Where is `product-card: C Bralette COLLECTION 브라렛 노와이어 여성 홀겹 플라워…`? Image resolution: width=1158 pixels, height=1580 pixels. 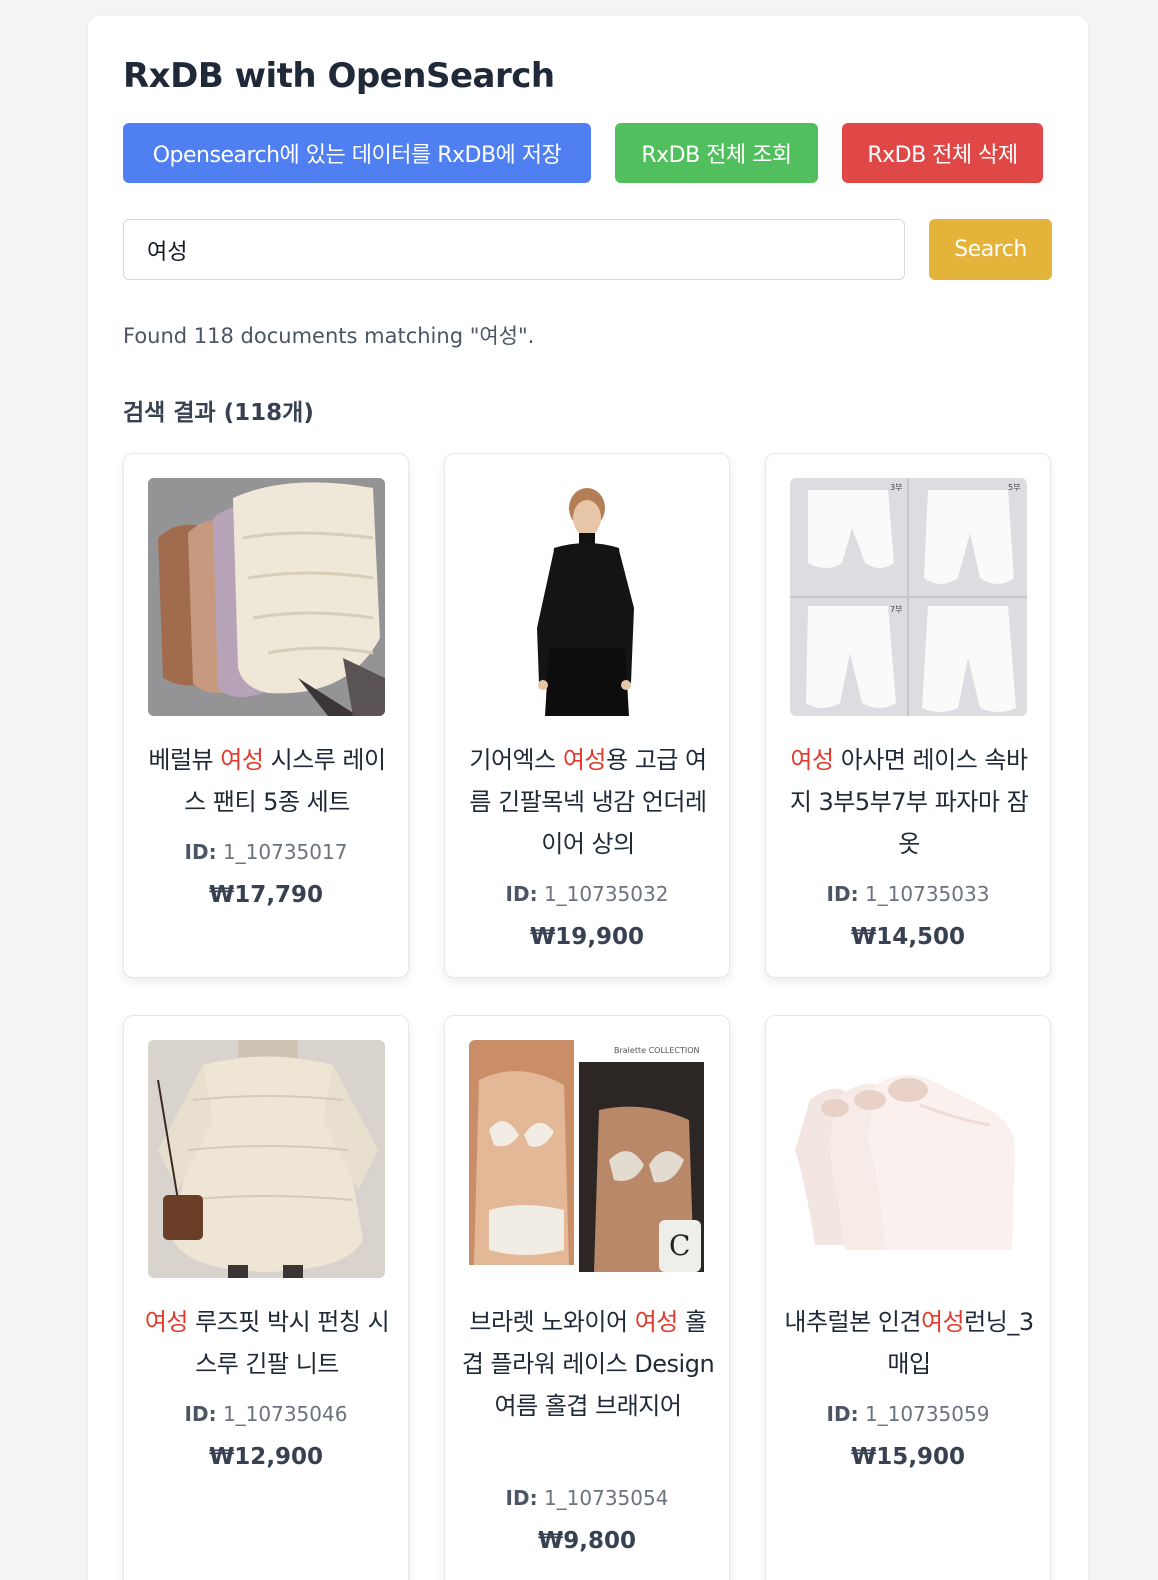
product-card: C Bralette COLLECTION 브라렛 노와이어 여성 홀겹 플라워… is located at coordinates (587, 1297).